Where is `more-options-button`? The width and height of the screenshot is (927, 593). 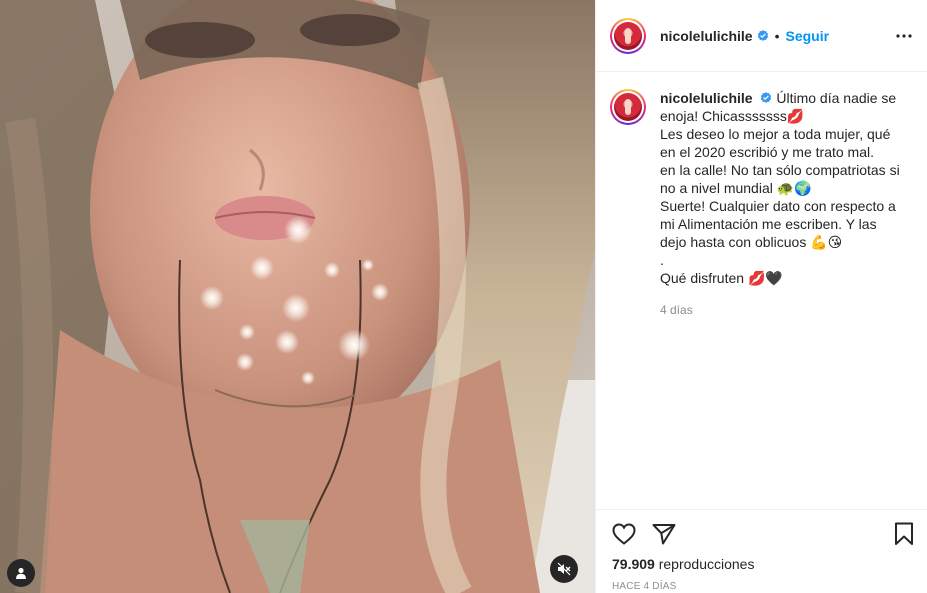 more-options-button is located at coordinates (904, 36).